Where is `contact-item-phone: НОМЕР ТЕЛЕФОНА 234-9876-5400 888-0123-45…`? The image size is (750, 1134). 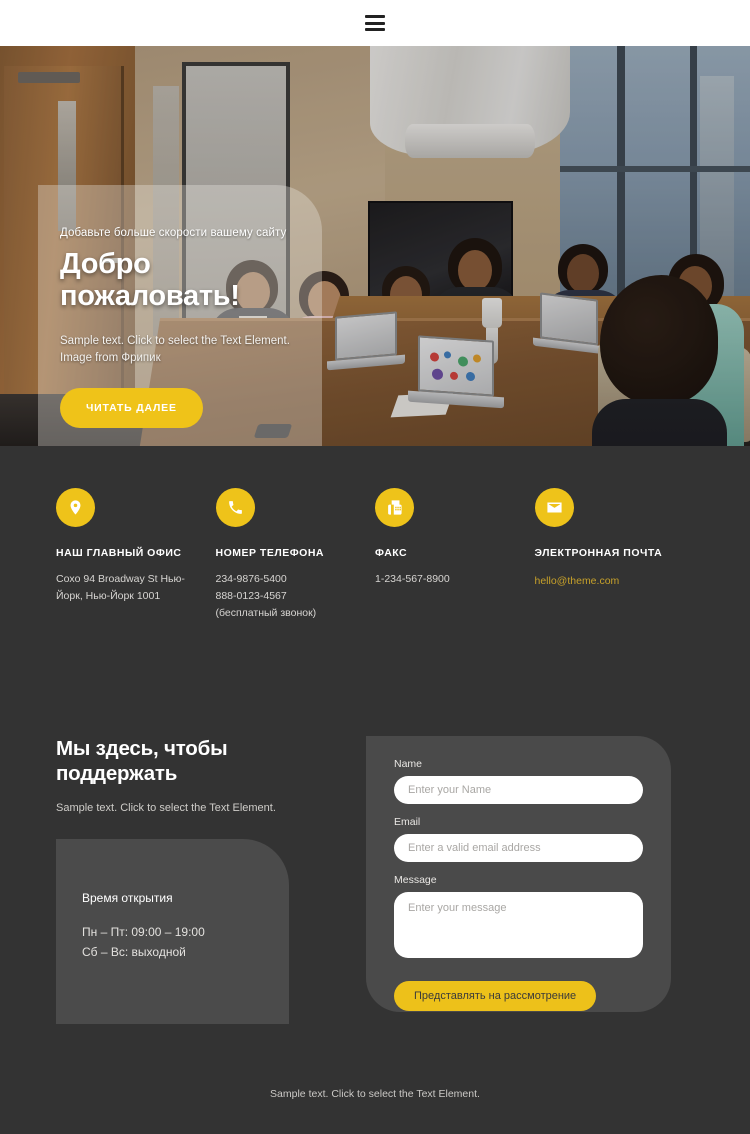
contact-item-phone: НОМЕР ТЕЛЕФОНА 234-9876-5400 888-0123-45… is located at coordinates (295, 555).